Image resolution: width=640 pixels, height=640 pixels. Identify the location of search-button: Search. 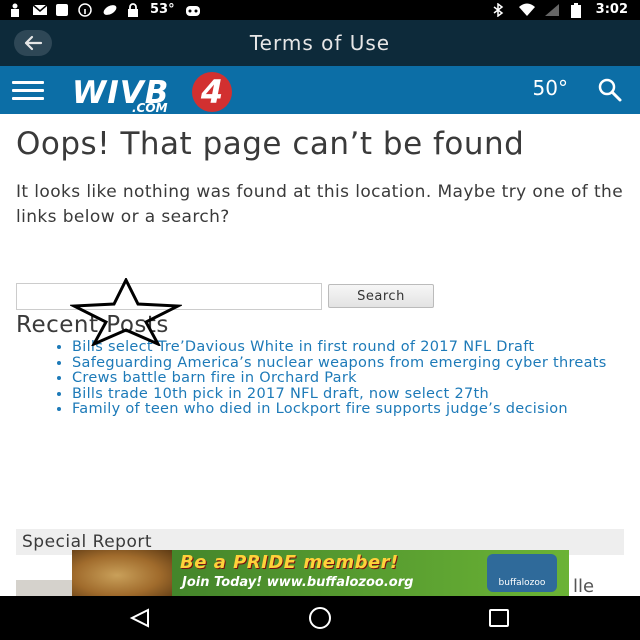
(381, 296).